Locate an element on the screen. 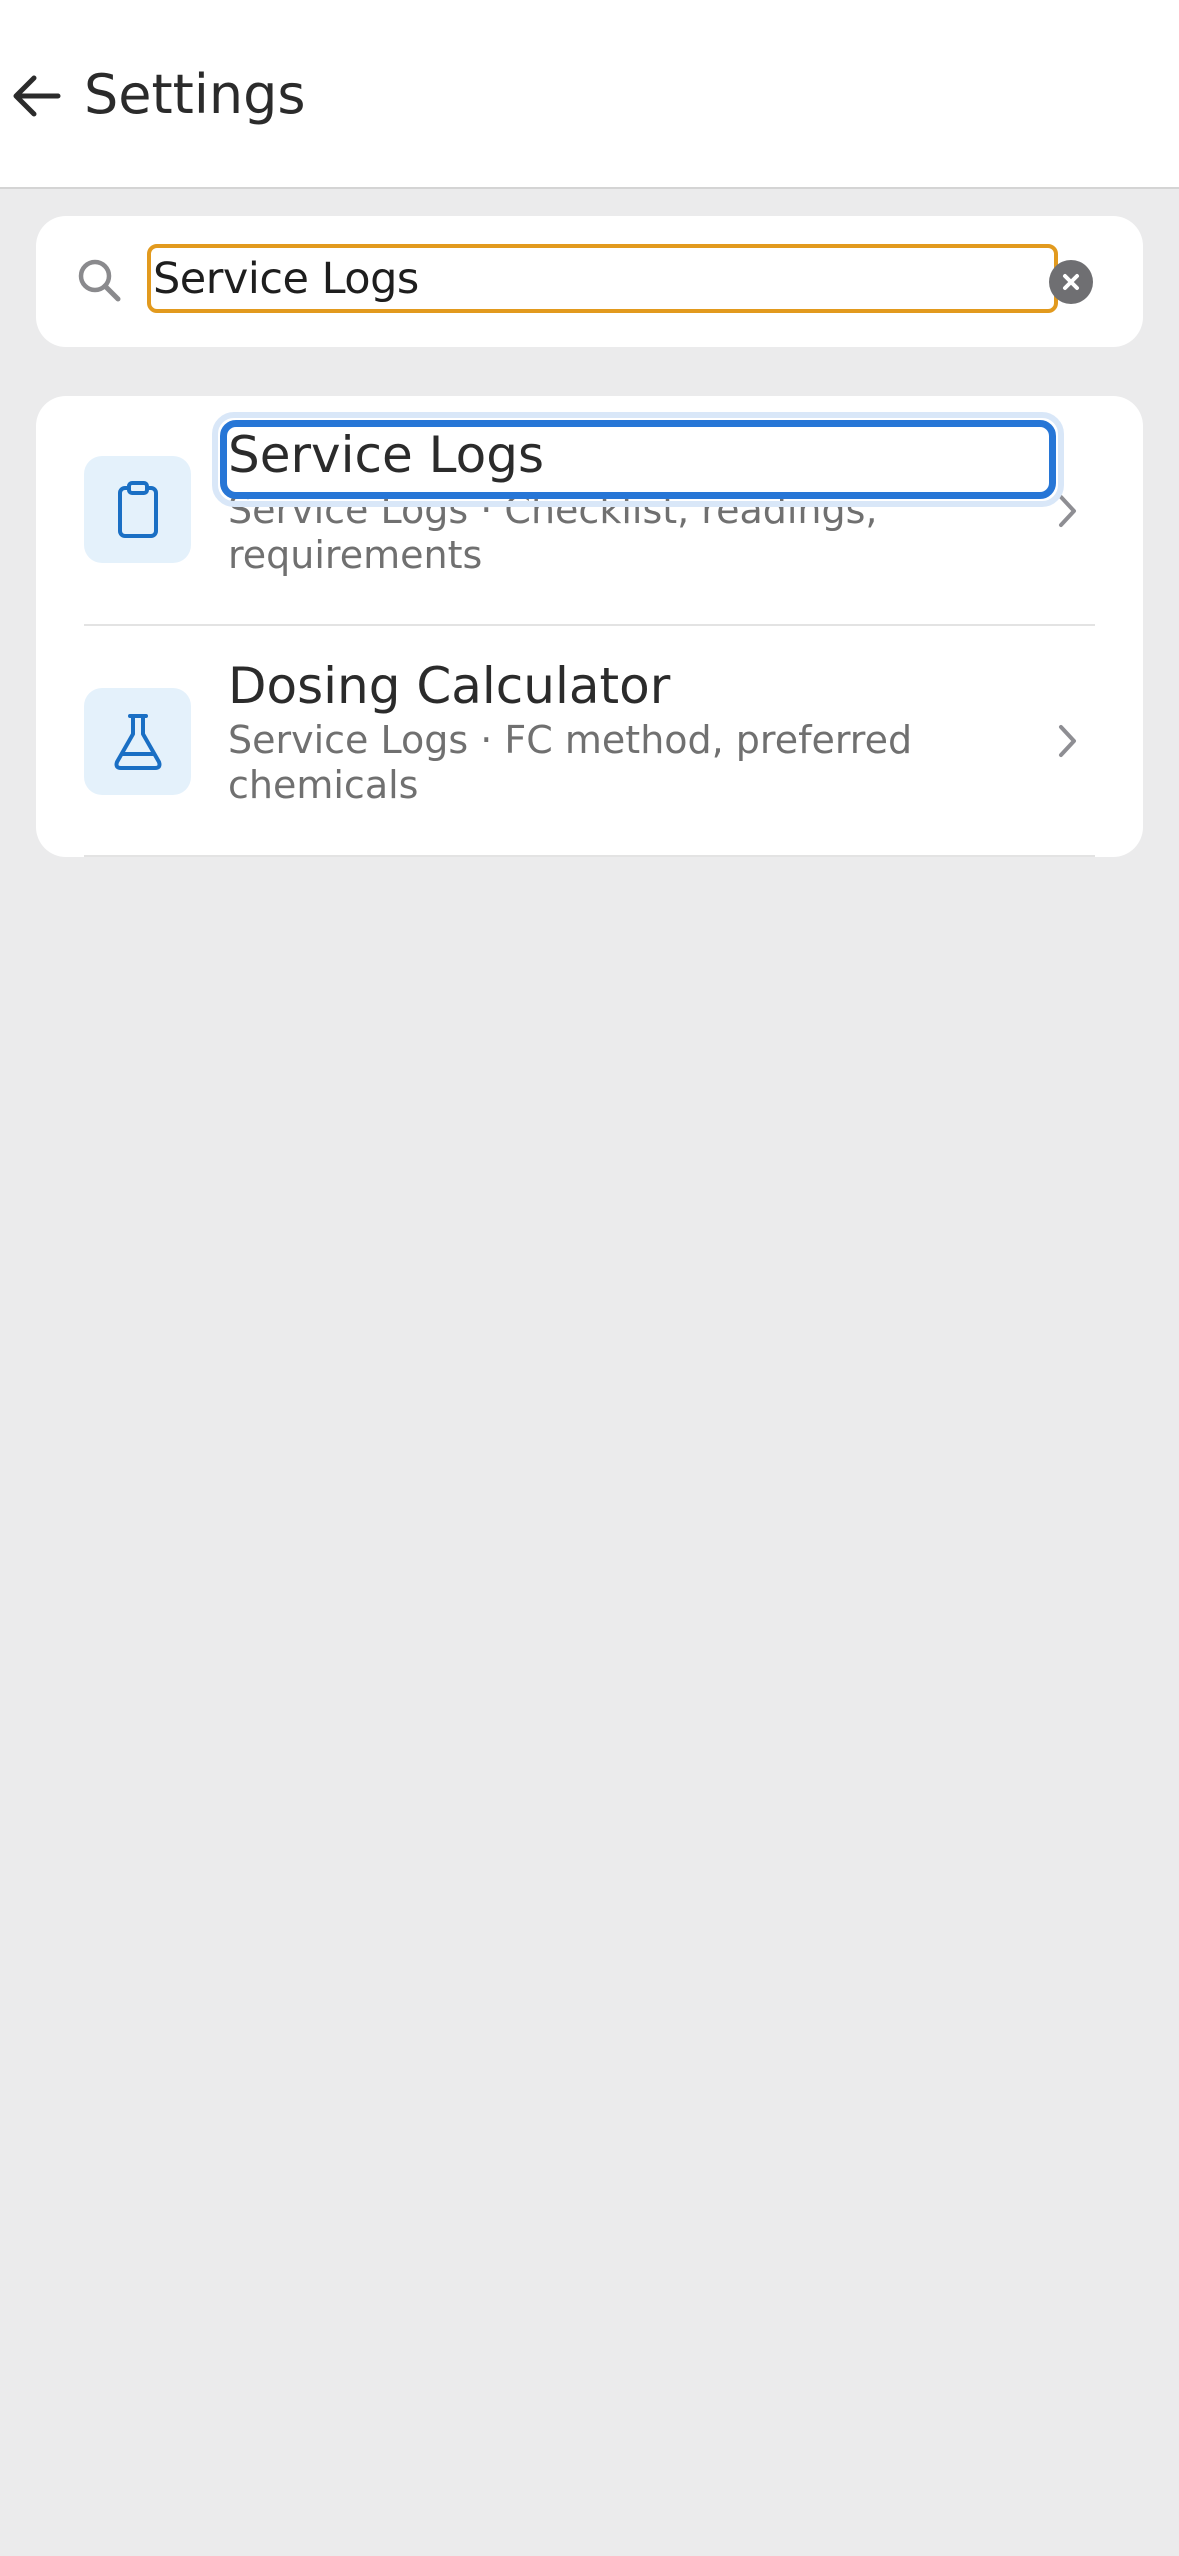 Image resolution: width=1179 pixels, height=2556 pixels. service-logs-icon-tile is located at coordinates (137, 509).